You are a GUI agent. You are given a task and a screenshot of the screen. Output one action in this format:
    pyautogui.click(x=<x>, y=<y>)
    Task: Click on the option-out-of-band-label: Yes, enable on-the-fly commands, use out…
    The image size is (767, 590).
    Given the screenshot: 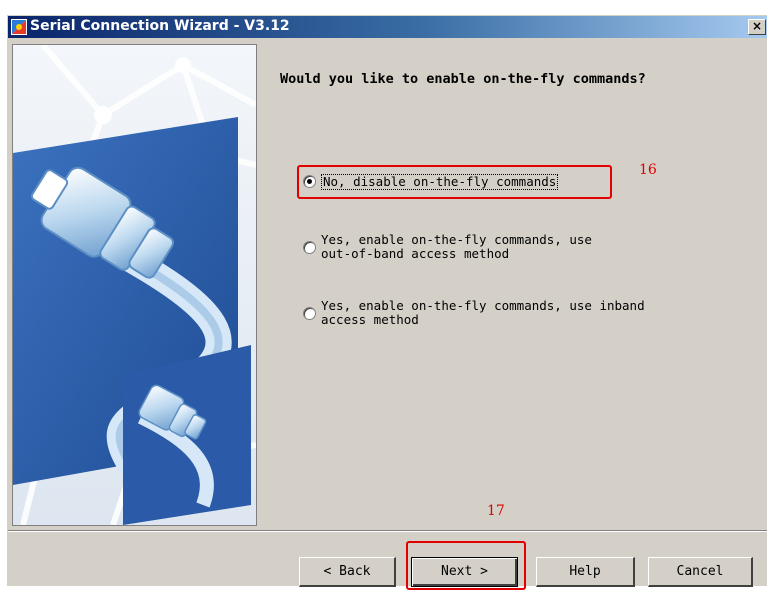 What is the action you would take?
    pyautogui.click(x=456, y=246)
    